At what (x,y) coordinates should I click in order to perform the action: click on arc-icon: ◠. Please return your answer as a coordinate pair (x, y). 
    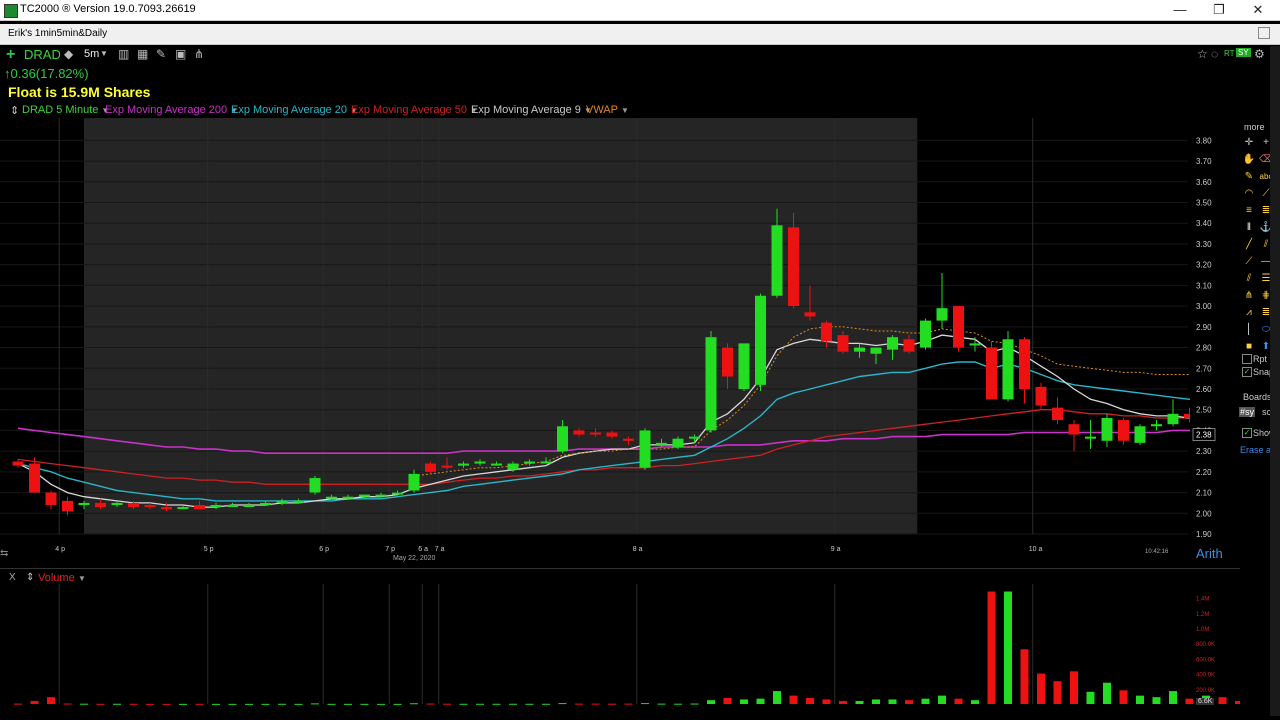
    Looking at the image, I should click on (1249, 194).